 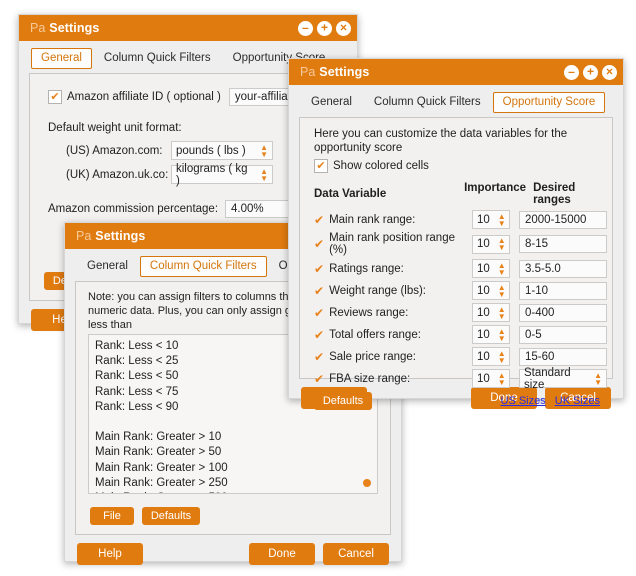 I want to click on column-header-desired-ranges: Desired ranges, so click(x=554, y=194).